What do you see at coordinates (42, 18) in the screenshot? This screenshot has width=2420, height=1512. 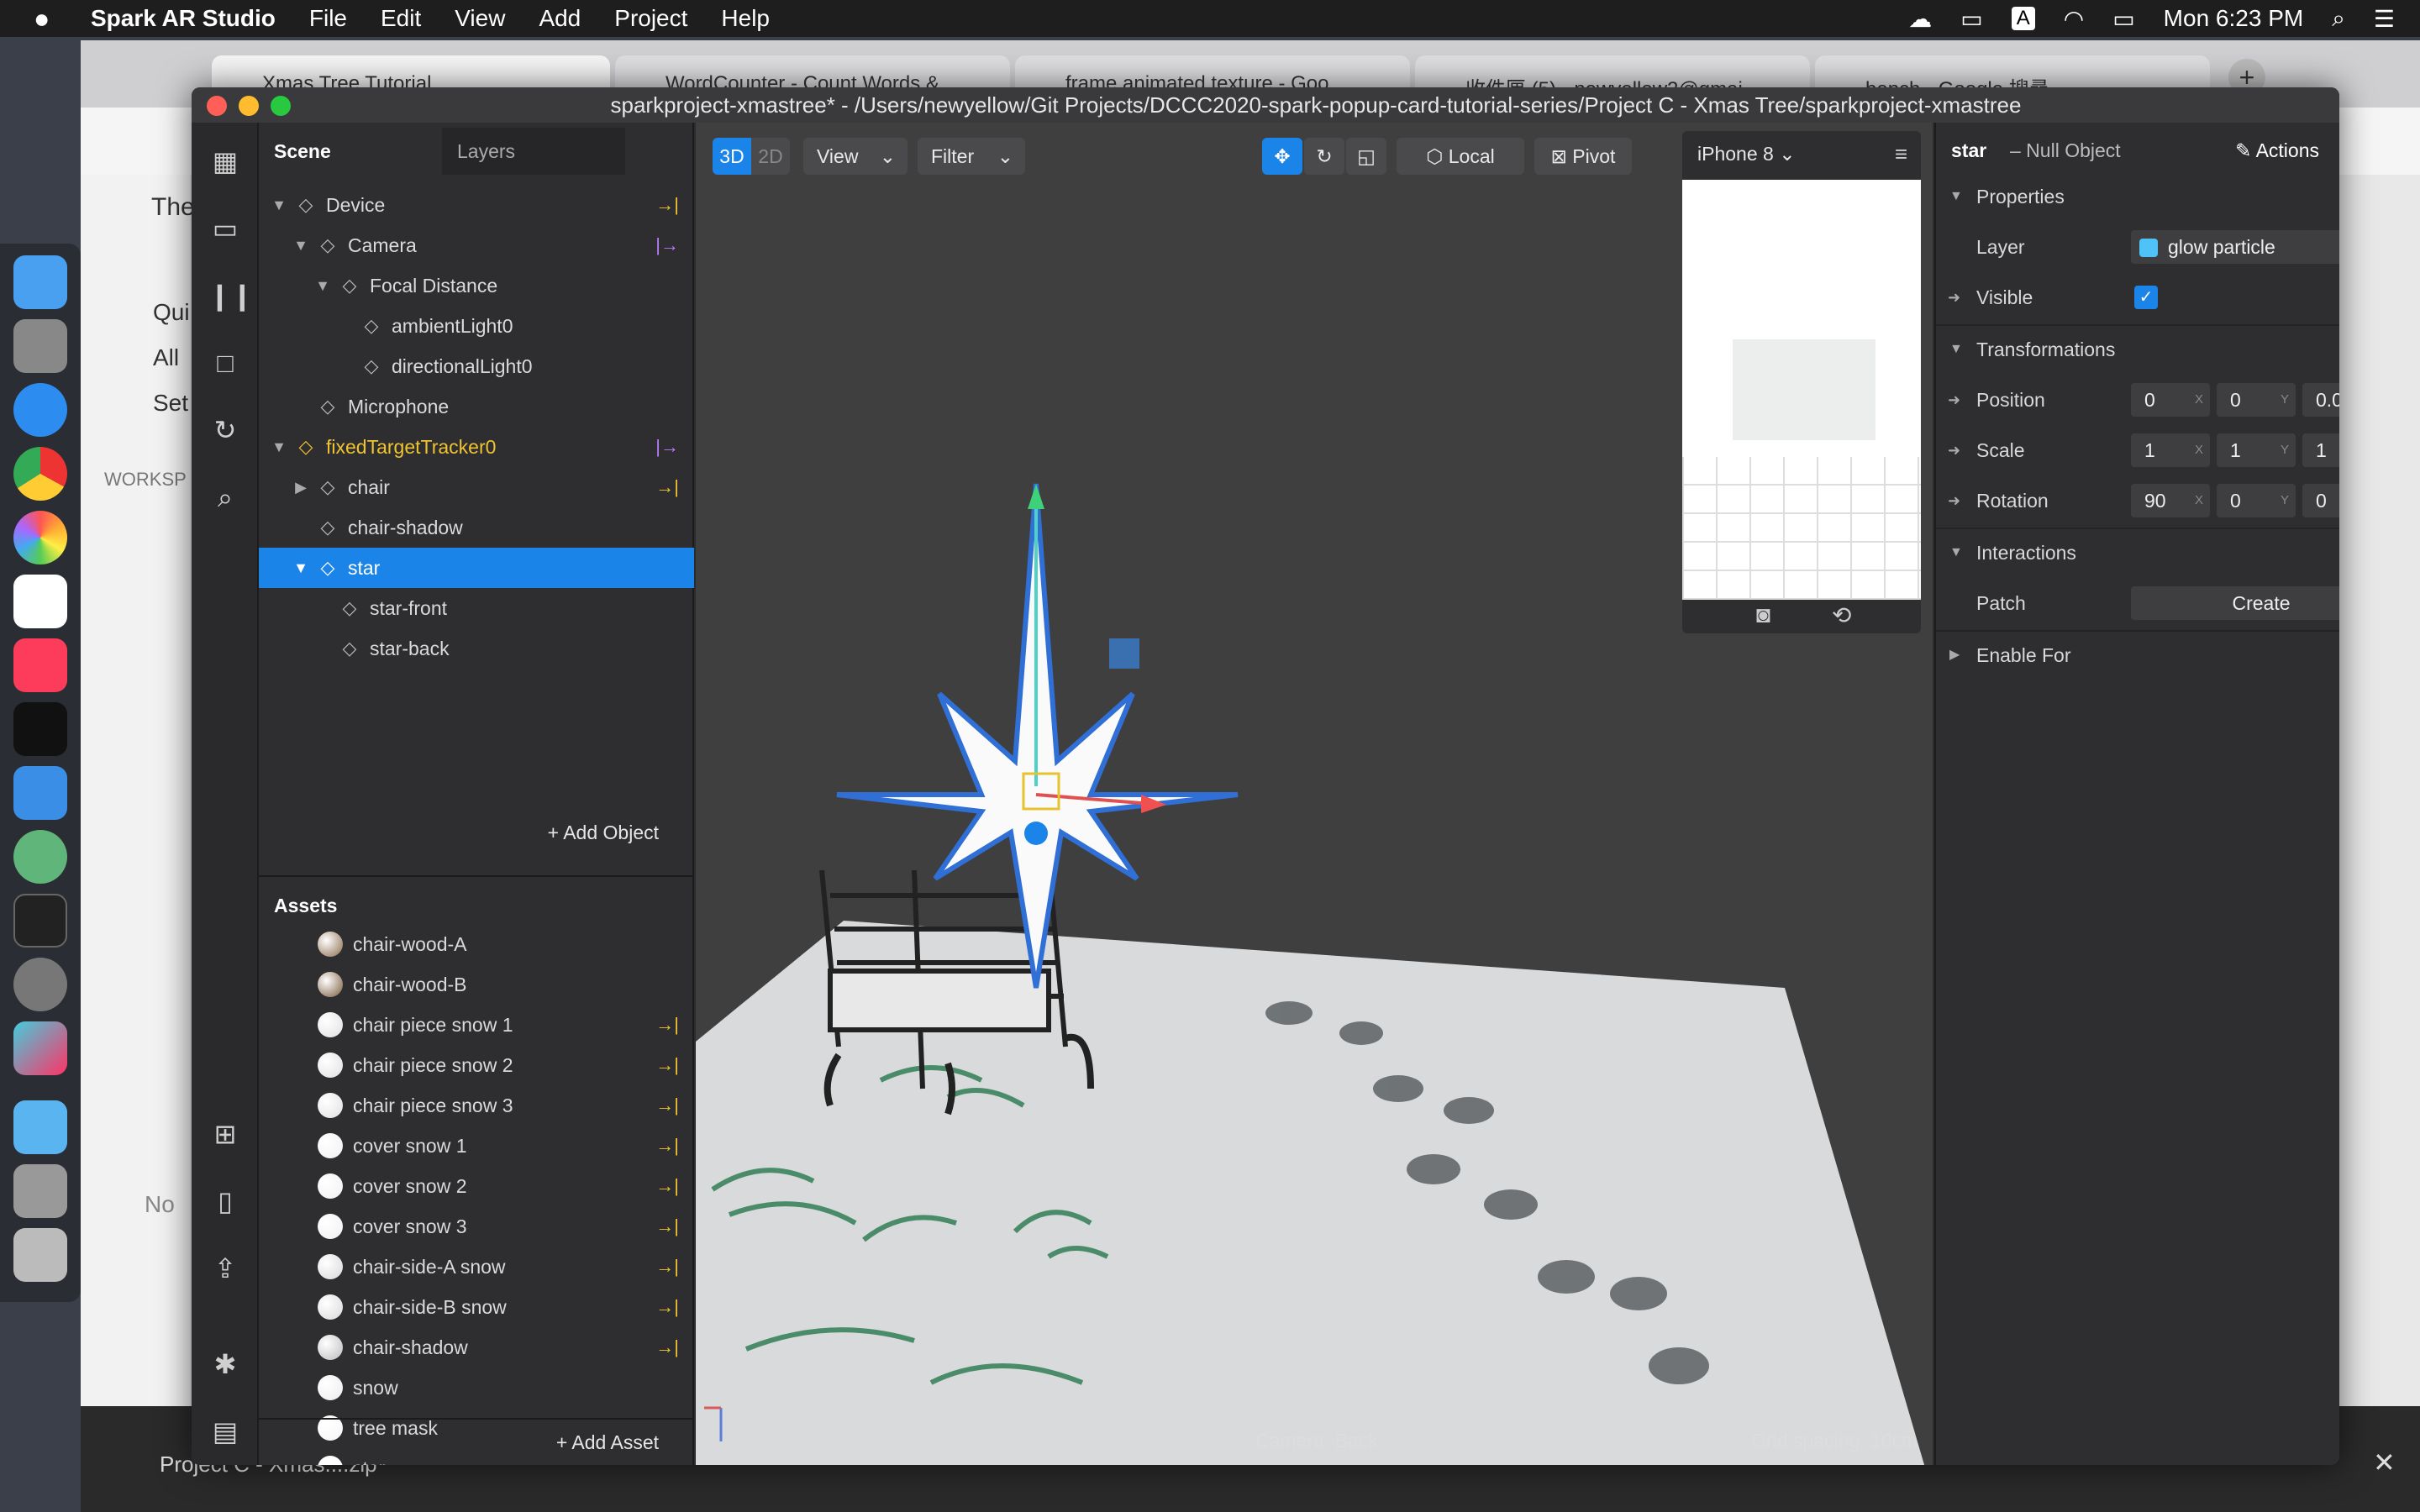 I see `apple-icon: ●` at bounding box center [42, 18].